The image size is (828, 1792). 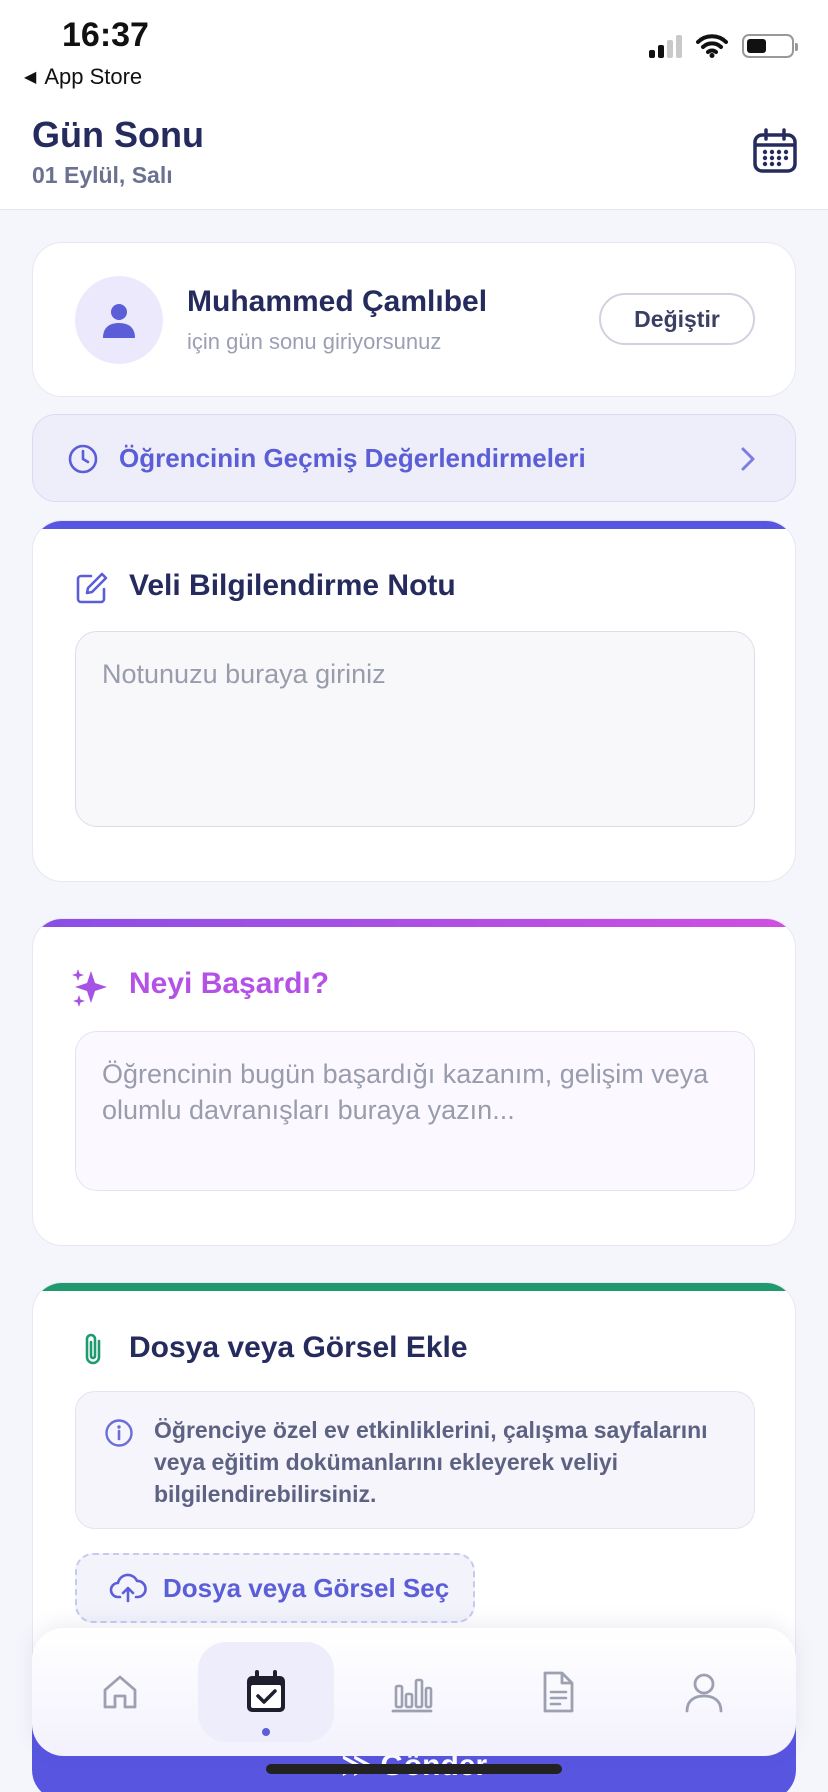 I want to click on back-to-app-store: ◀ App Store, so click(x=83, y=77).